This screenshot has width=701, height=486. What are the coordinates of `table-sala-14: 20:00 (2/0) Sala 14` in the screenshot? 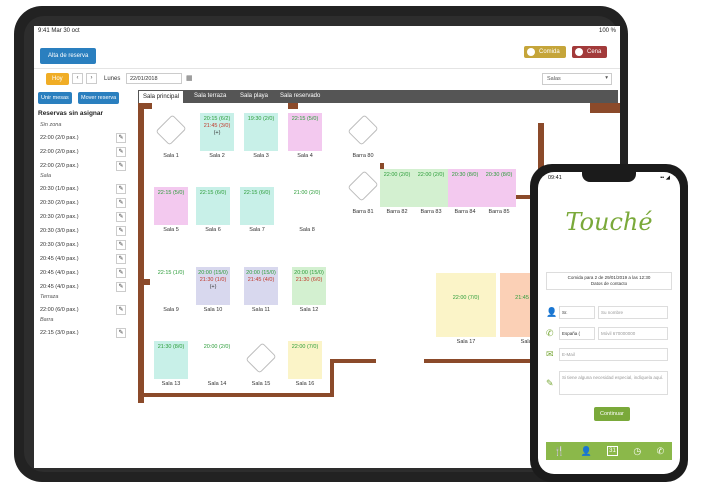 It's located at (217, 365).